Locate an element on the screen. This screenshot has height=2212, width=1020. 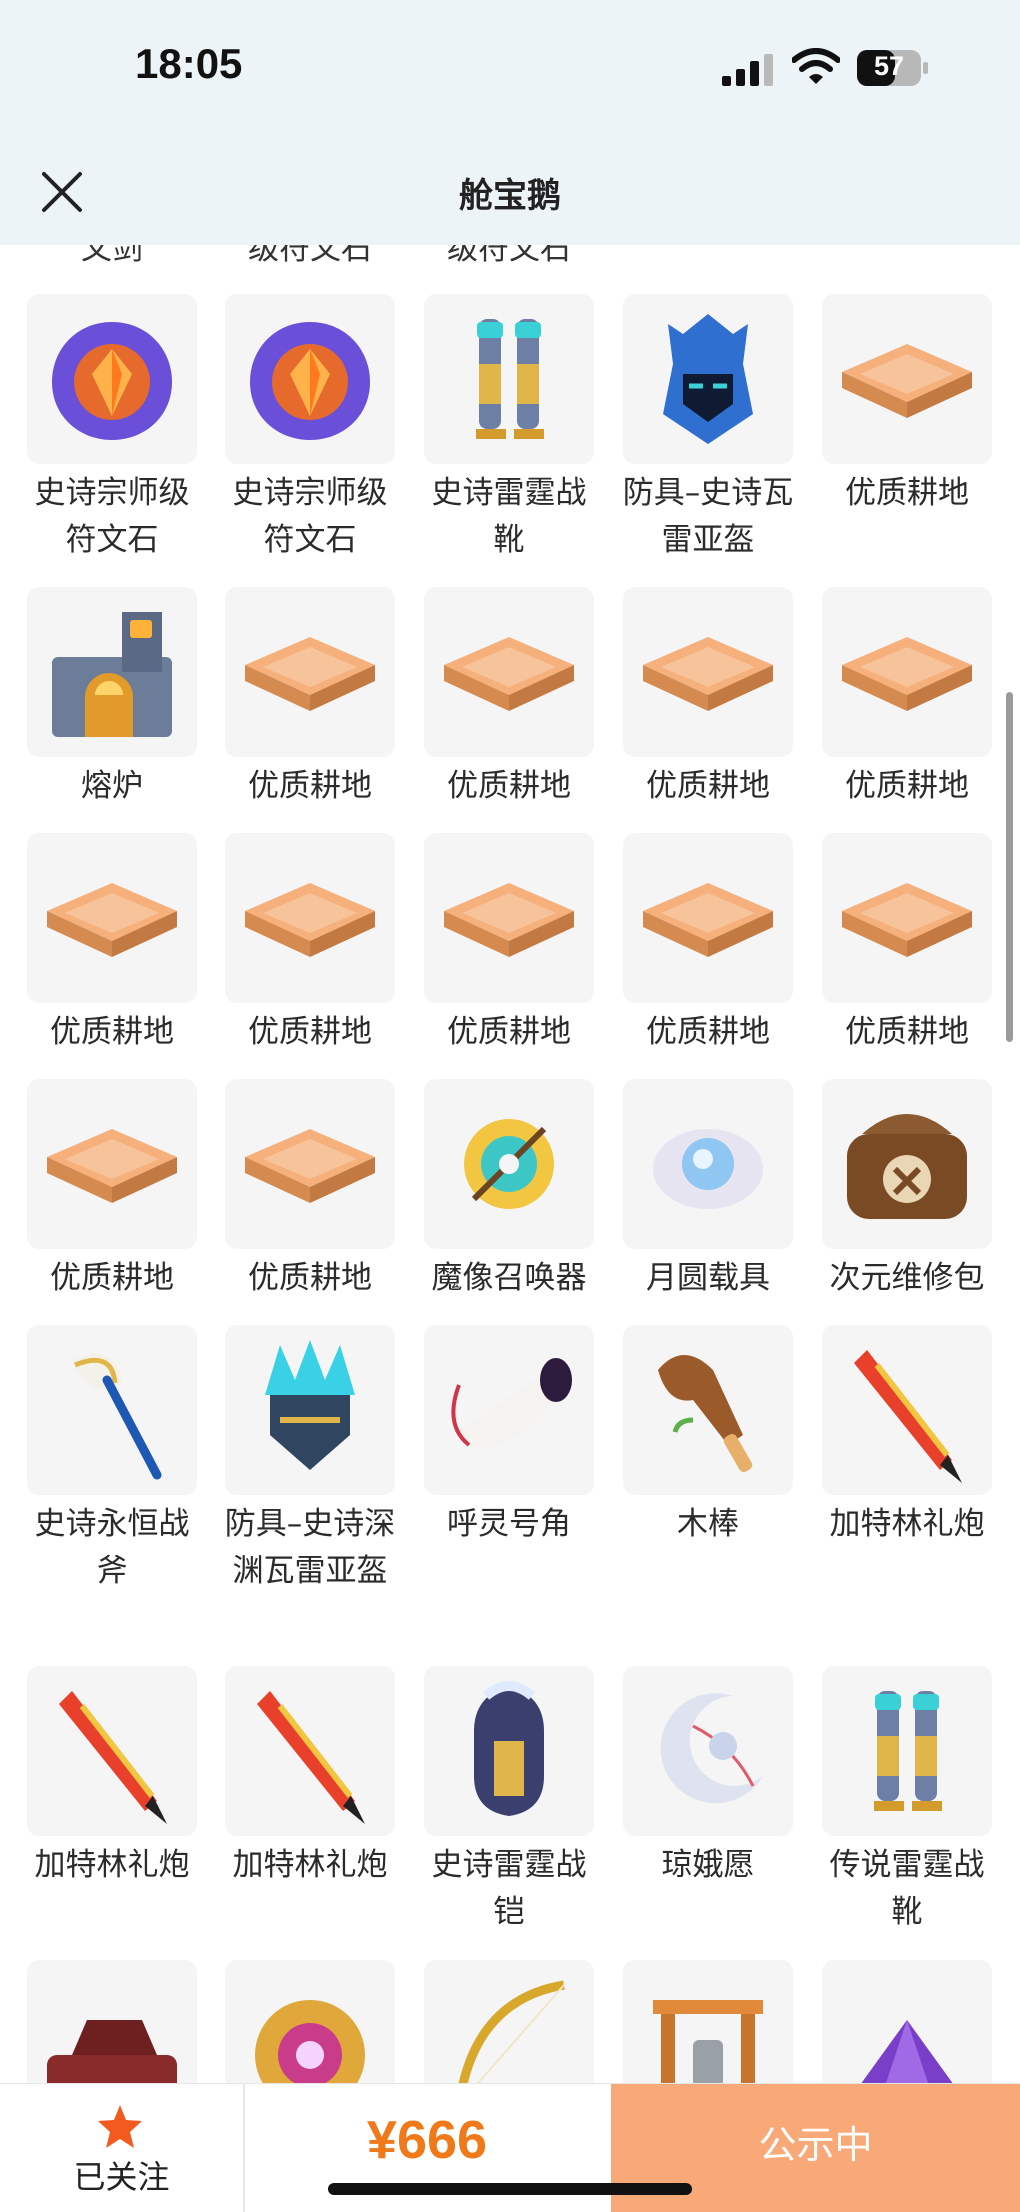
club-icon is located at coordinates (705, 1413).